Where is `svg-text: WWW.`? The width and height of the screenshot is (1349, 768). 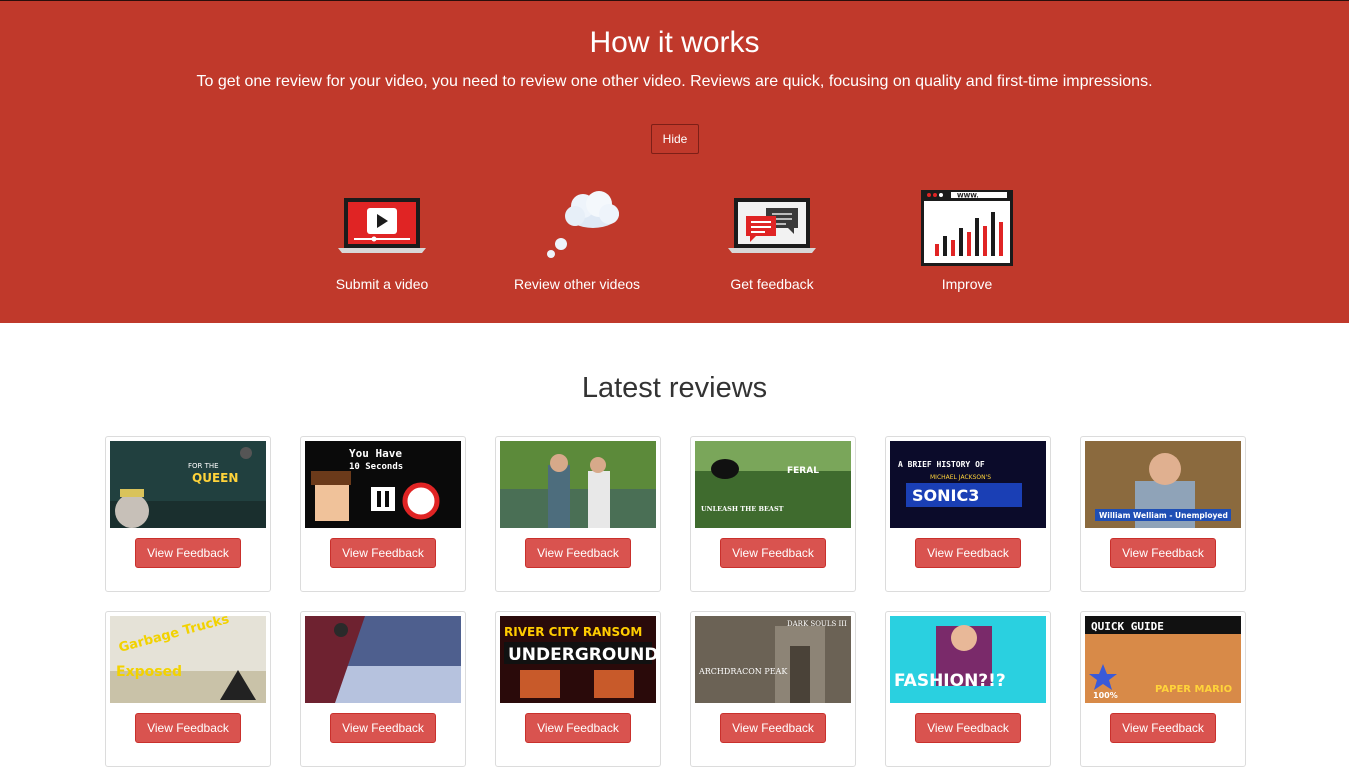
svg-text: WWW. is located at coordinates (968, 196).